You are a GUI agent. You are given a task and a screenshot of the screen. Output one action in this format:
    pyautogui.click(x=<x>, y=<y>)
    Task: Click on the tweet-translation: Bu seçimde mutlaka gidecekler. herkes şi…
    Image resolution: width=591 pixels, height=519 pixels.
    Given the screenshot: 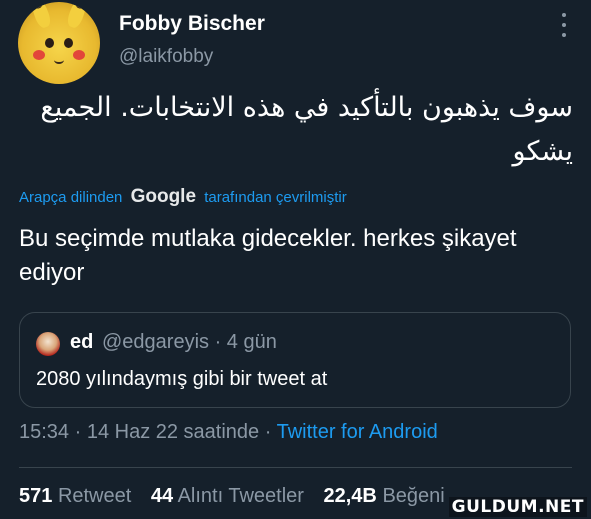 What is the action you would take?
    pyautogui.click(x=268, y=255)
    